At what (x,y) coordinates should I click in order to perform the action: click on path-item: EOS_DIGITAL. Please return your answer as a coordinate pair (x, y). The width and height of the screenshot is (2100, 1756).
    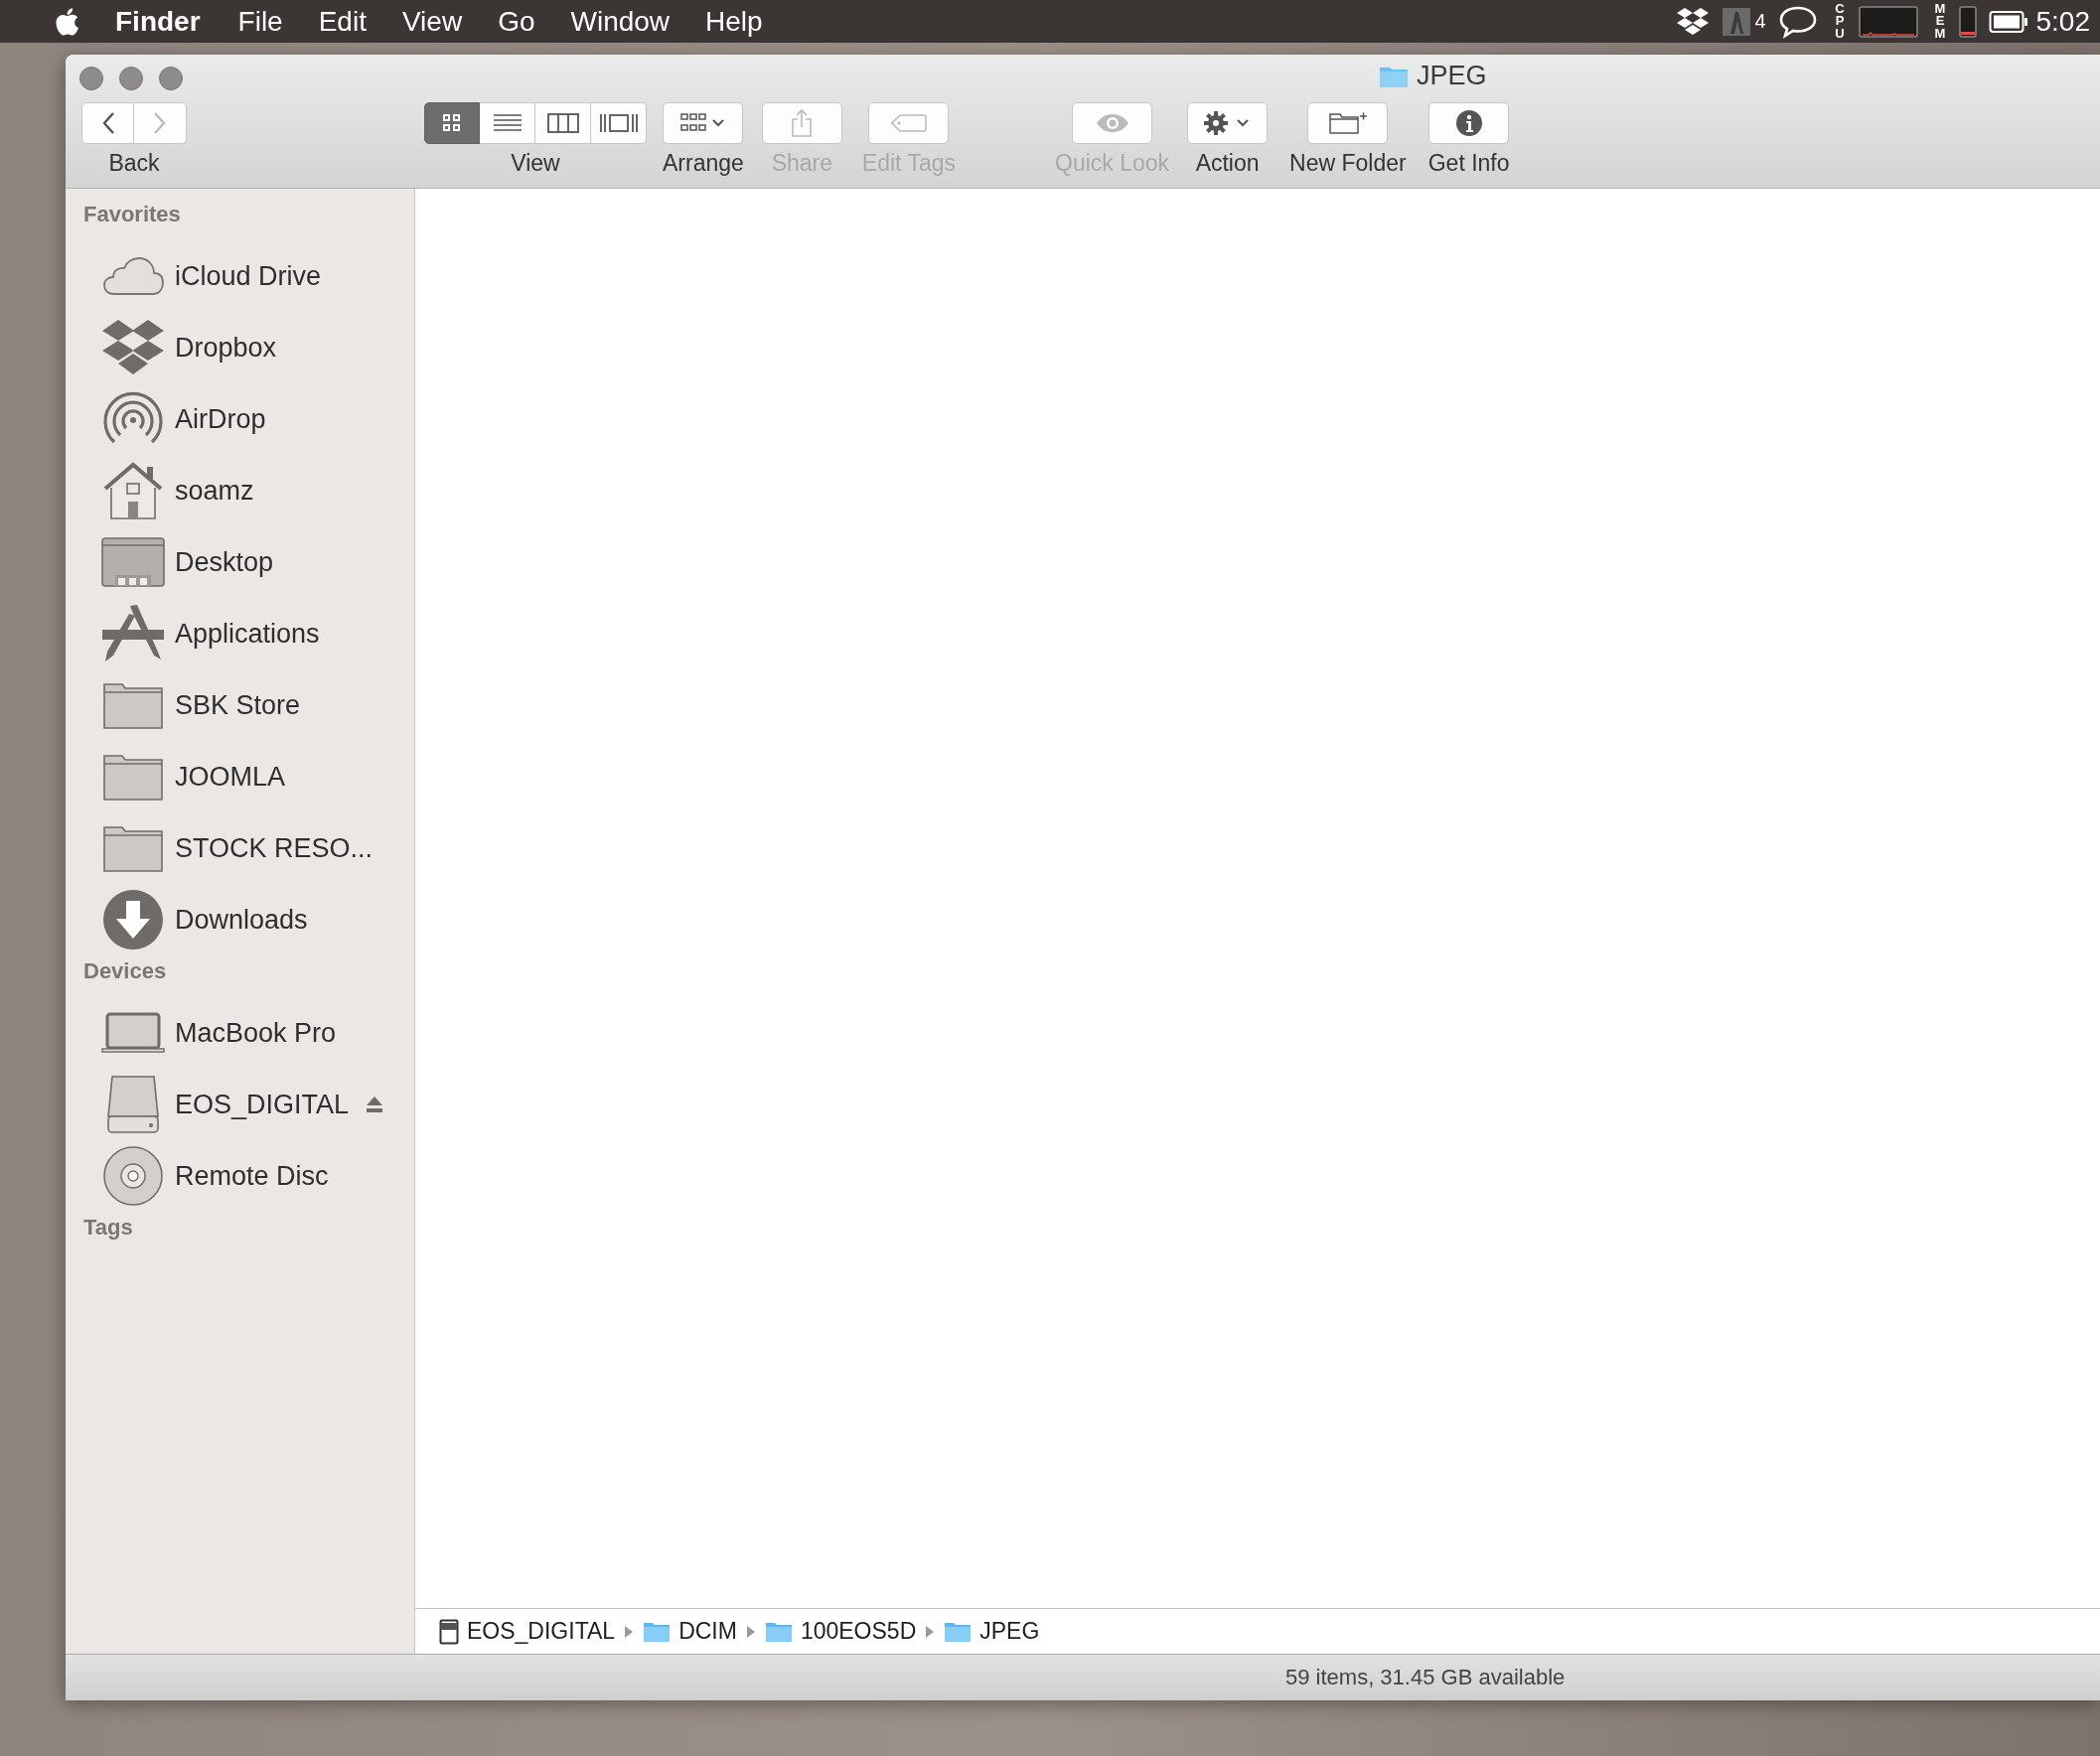
    Looking at the image, I should click on (541, 1631).